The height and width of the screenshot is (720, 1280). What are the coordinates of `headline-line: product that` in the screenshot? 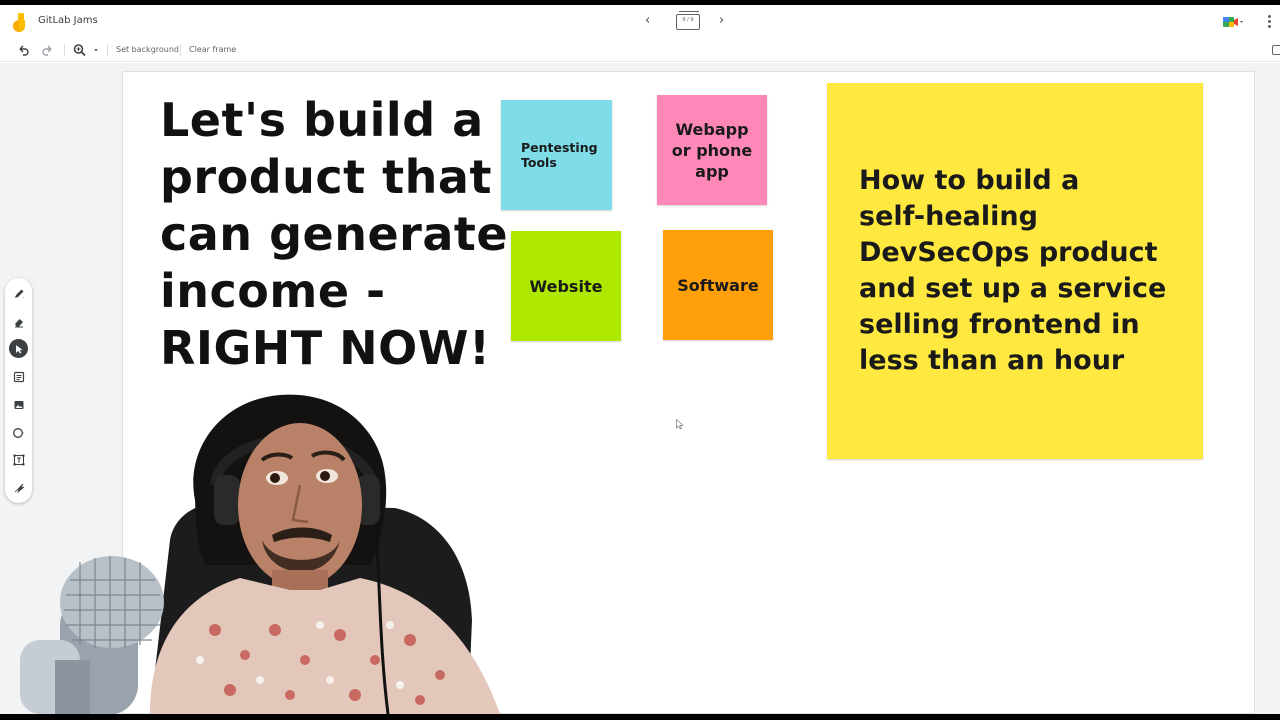 It's located at (326, 177).